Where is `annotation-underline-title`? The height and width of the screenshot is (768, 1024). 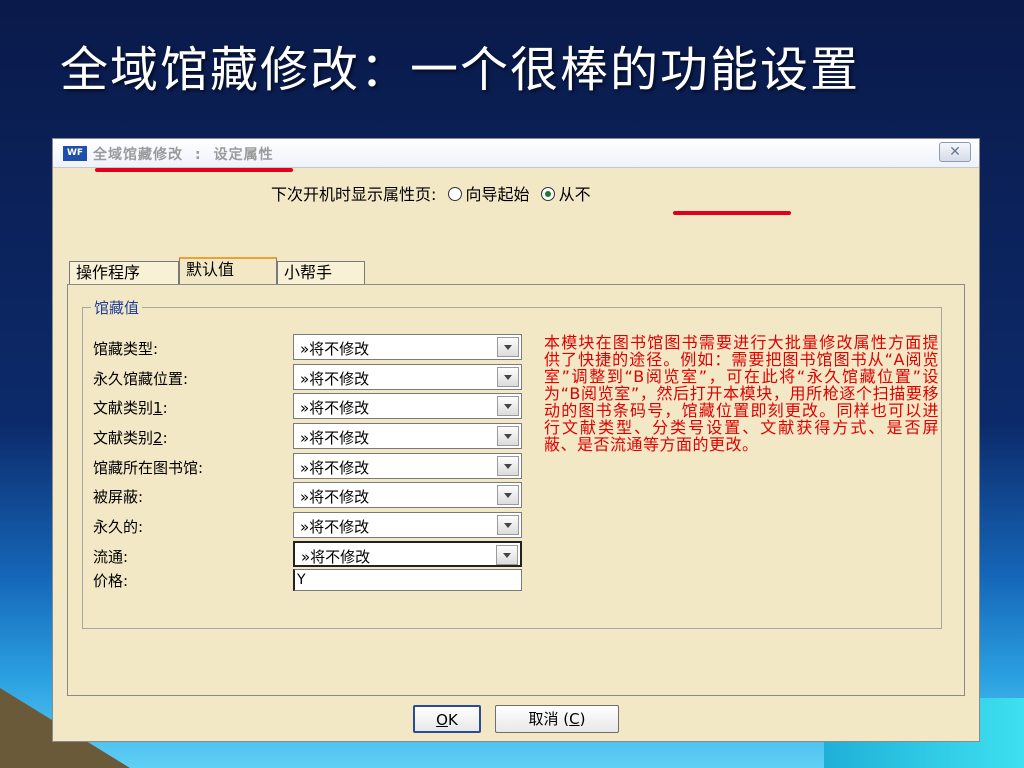
annotation-underline-title is located at coordinates (194, 170).